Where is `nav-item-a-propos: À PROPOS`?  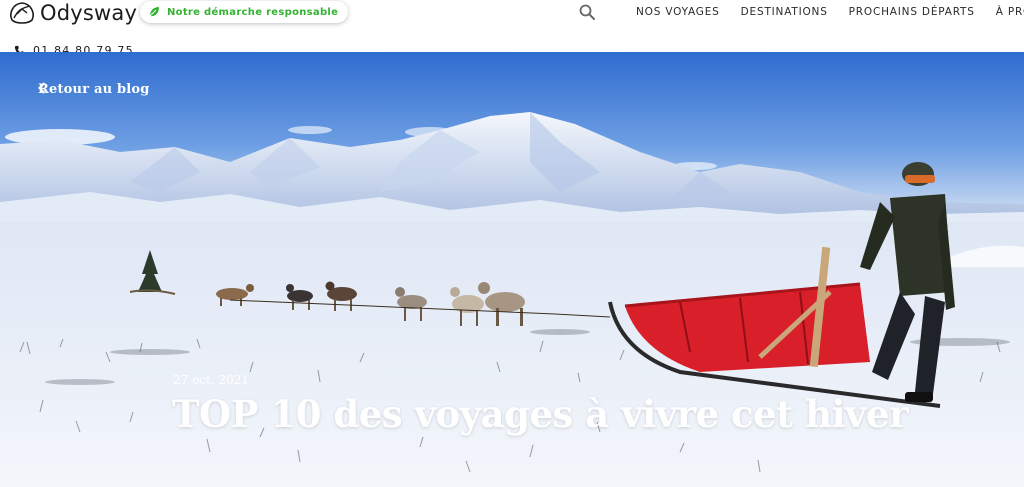
nav-item-a-propos: À PROPOS is located at coordinates (1010, 12).